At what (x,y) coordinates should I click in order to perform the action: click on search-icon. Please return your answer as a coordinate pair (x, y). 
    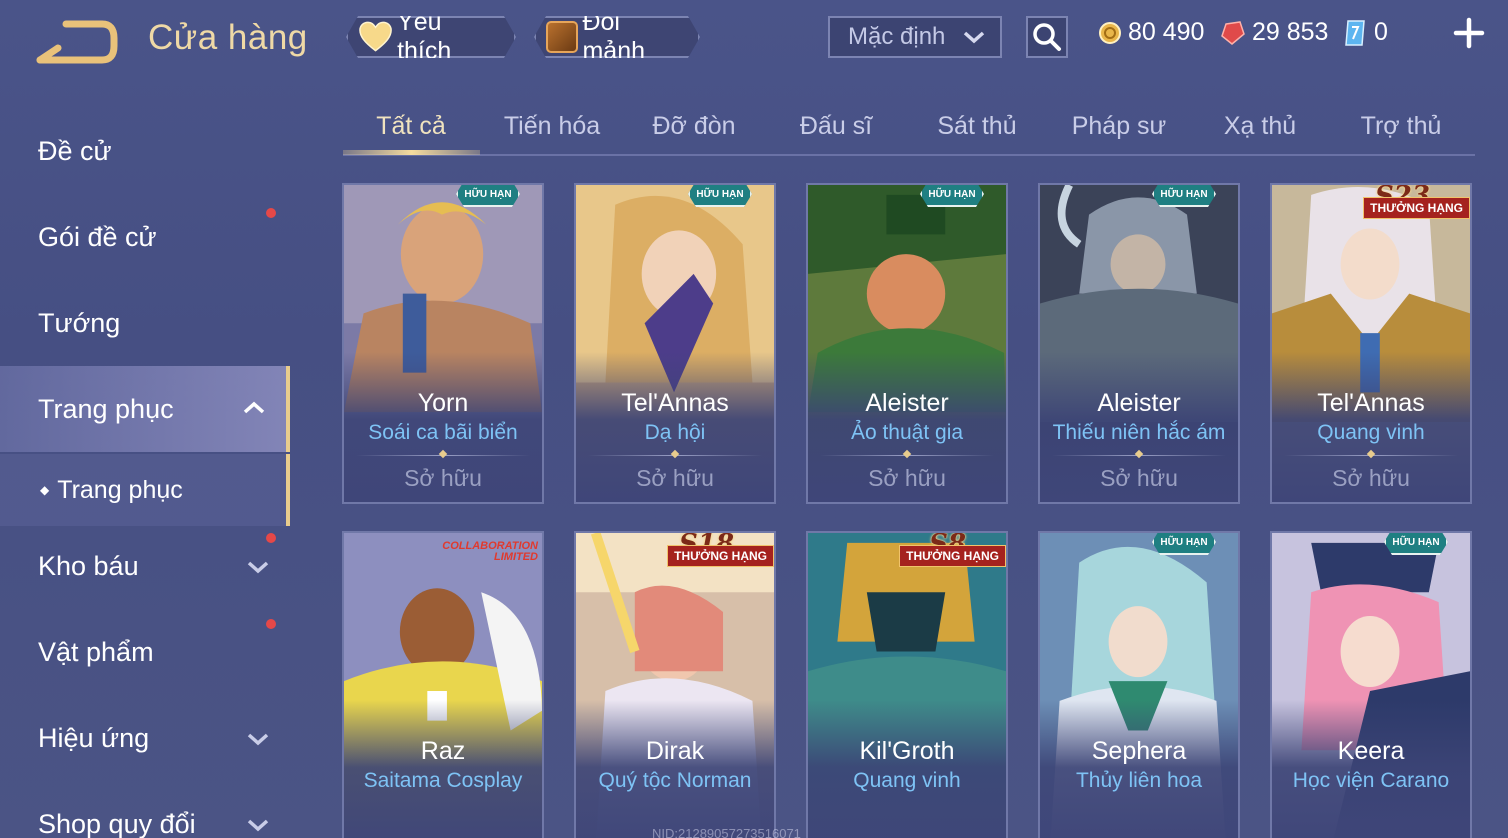
    Looking at the image, I should click on (1047, 37).